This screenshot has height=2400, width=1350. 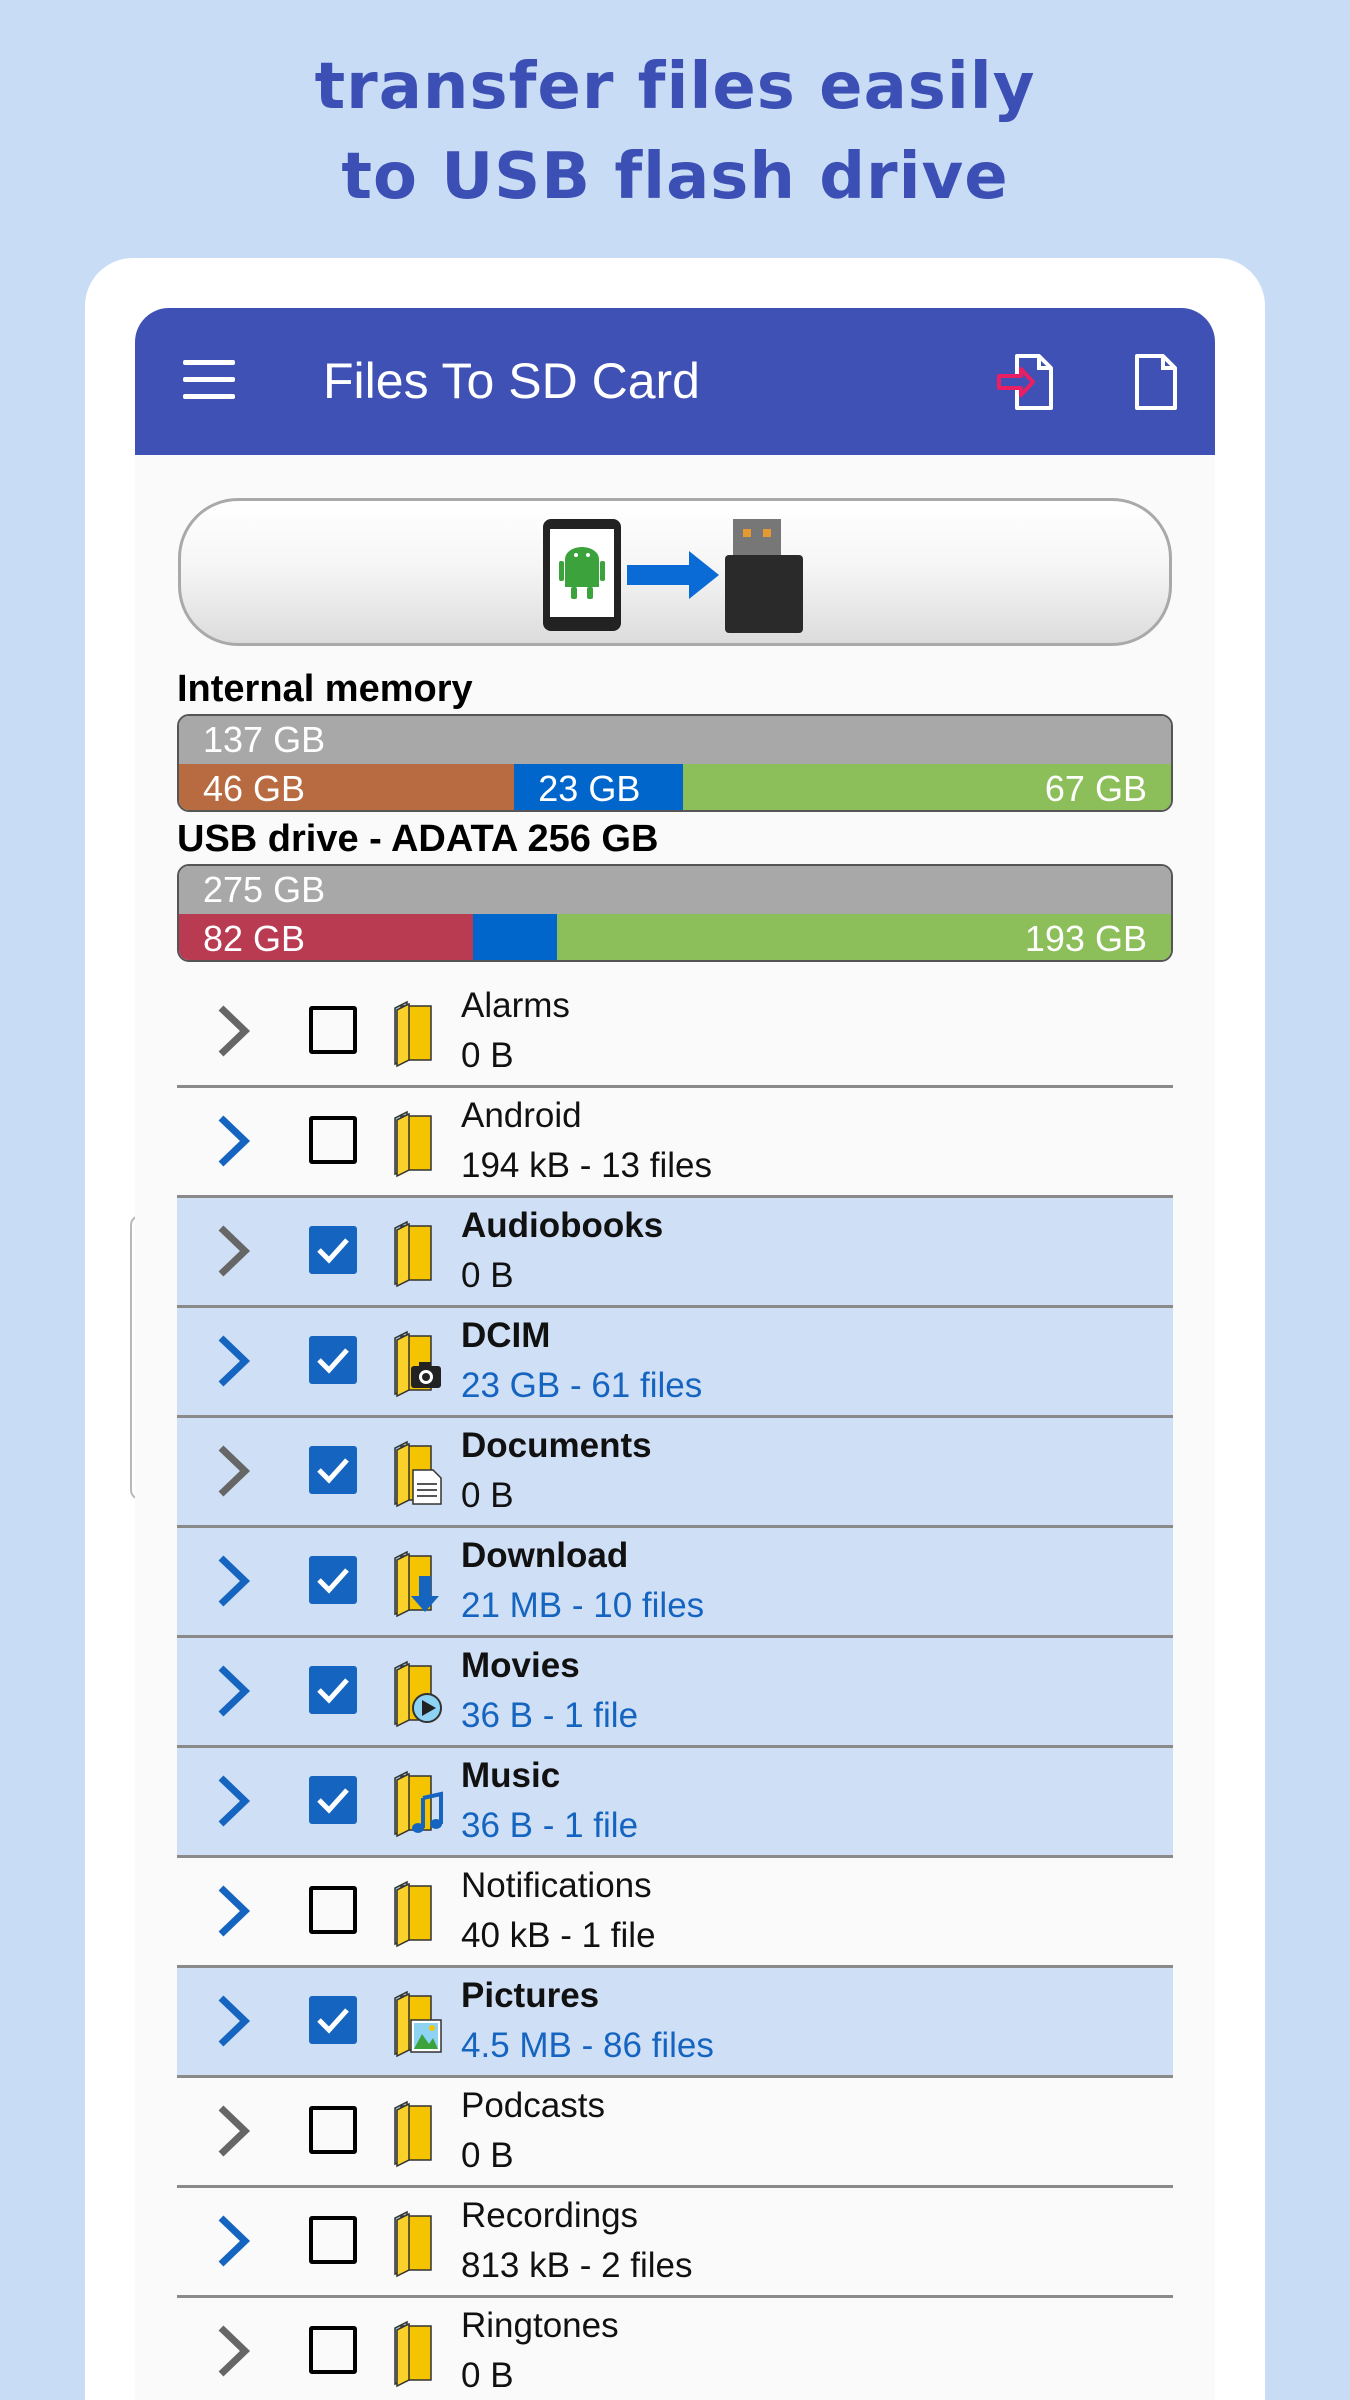 What do you see at coordinates (417, 1693) in the screenshot?
I see `movie-folder-icon` at bounding box center [417, 1693].